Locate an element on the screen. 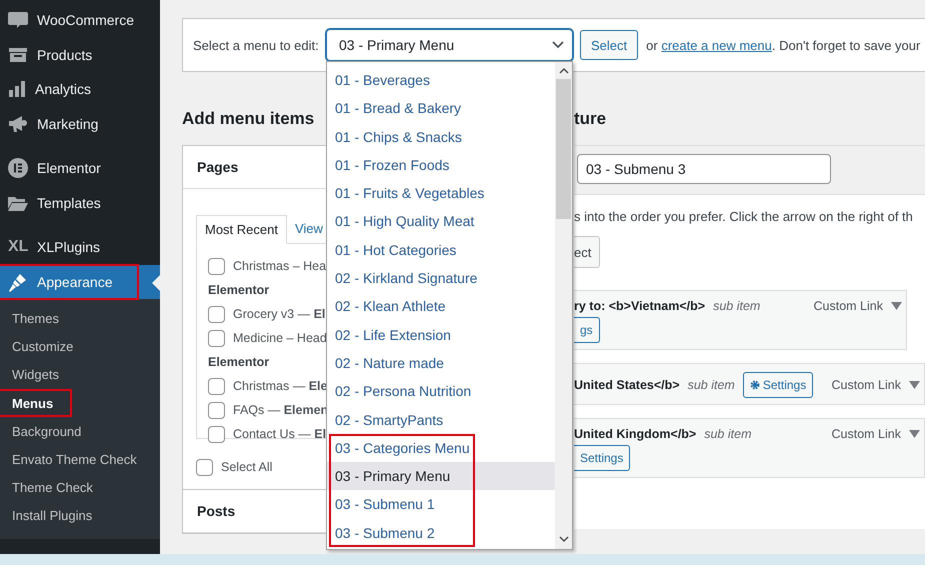 This screenshot has height=565, width=925. dropdown-option: 02 - Kirkland Signature is located at coordinates (441, 278).